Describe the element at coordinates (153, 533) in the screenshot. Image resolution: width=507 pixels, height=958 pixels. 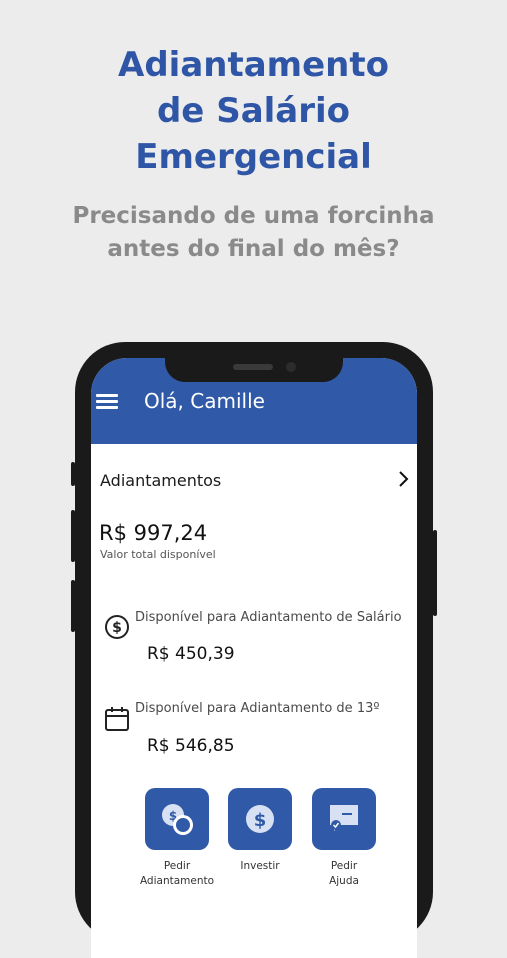
I see `total-value: R$ 997,24` at that location.